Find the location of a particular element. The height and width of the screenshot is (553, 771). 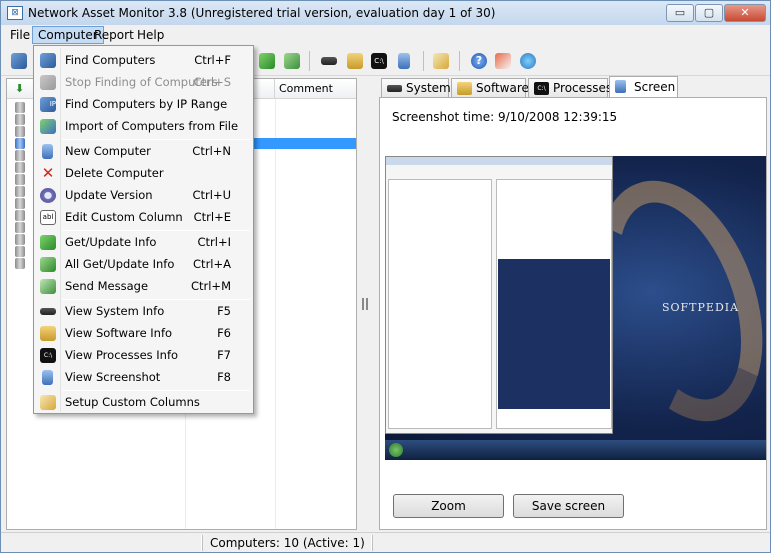

new-computer-icon is located at coordinates (47, 151).